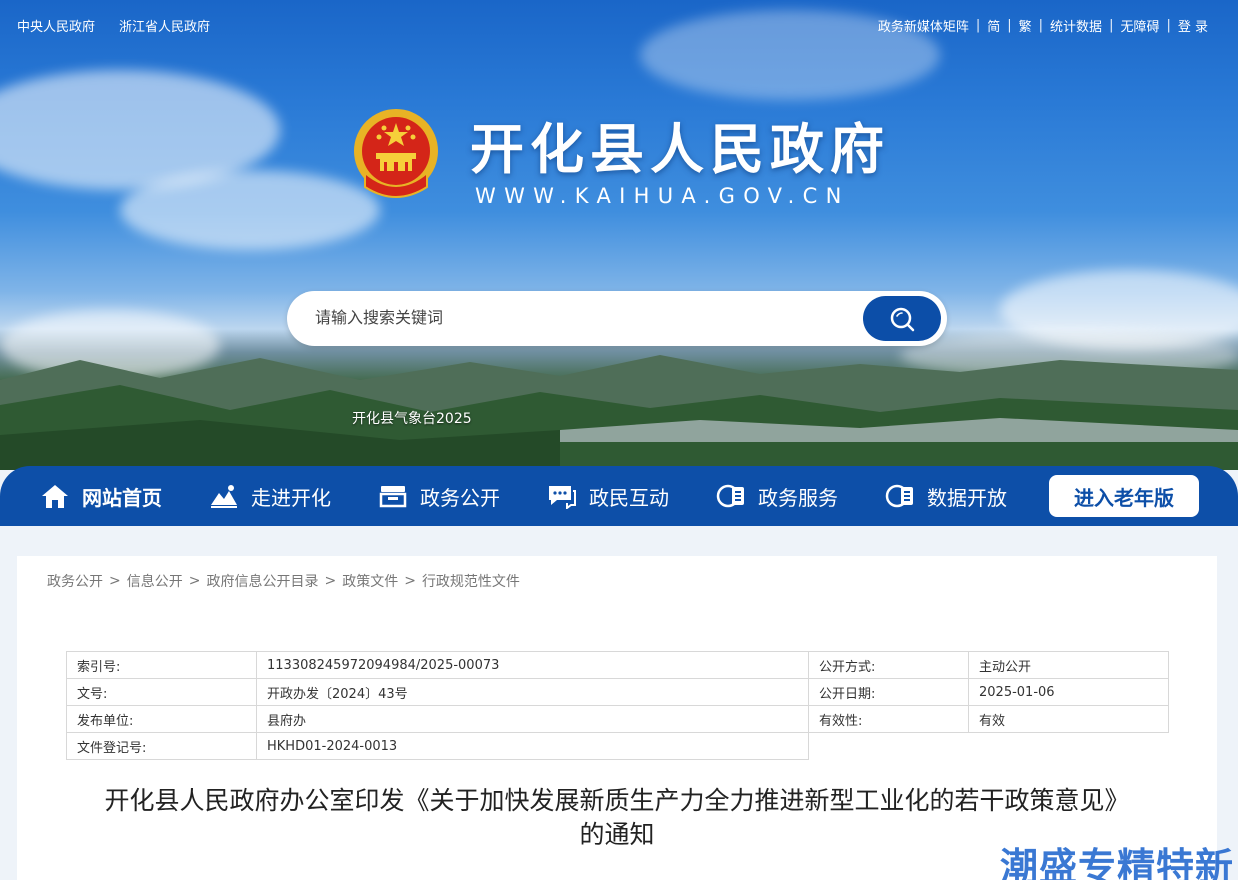 The image size is (1238, 880). Describe the element at coordinates (1124, 496) in the screenshot. I see `elder-mode-button: 进入老年版` at that location.